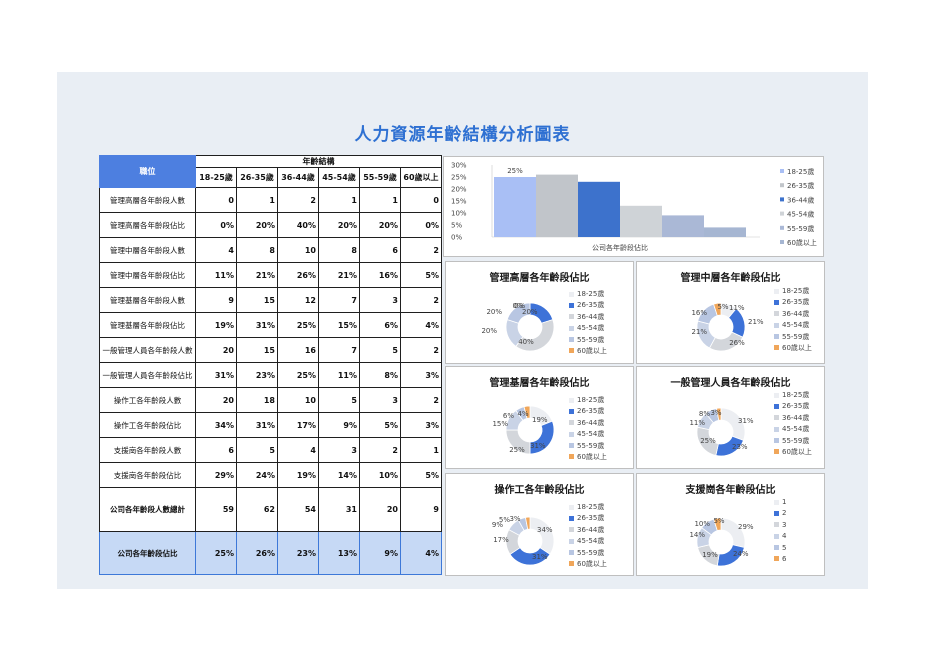 The height and width of the screenshot is (662, 936). I want to click on legend-item: 2, so click(780, 513).